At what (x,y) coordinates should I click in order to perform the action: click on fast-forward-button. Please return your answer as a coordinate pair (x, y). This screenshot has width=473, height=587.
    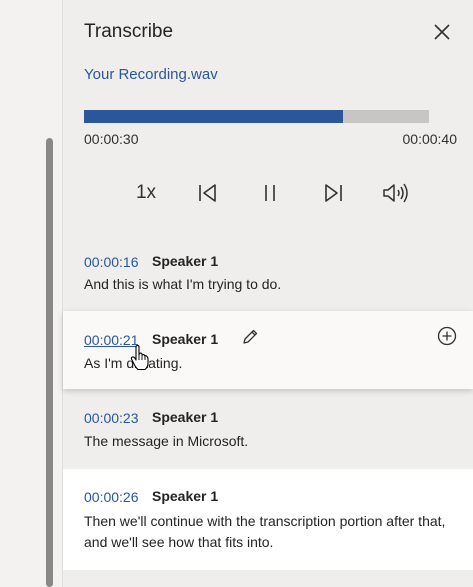
    Looking at the image, I should click on (333, 193).